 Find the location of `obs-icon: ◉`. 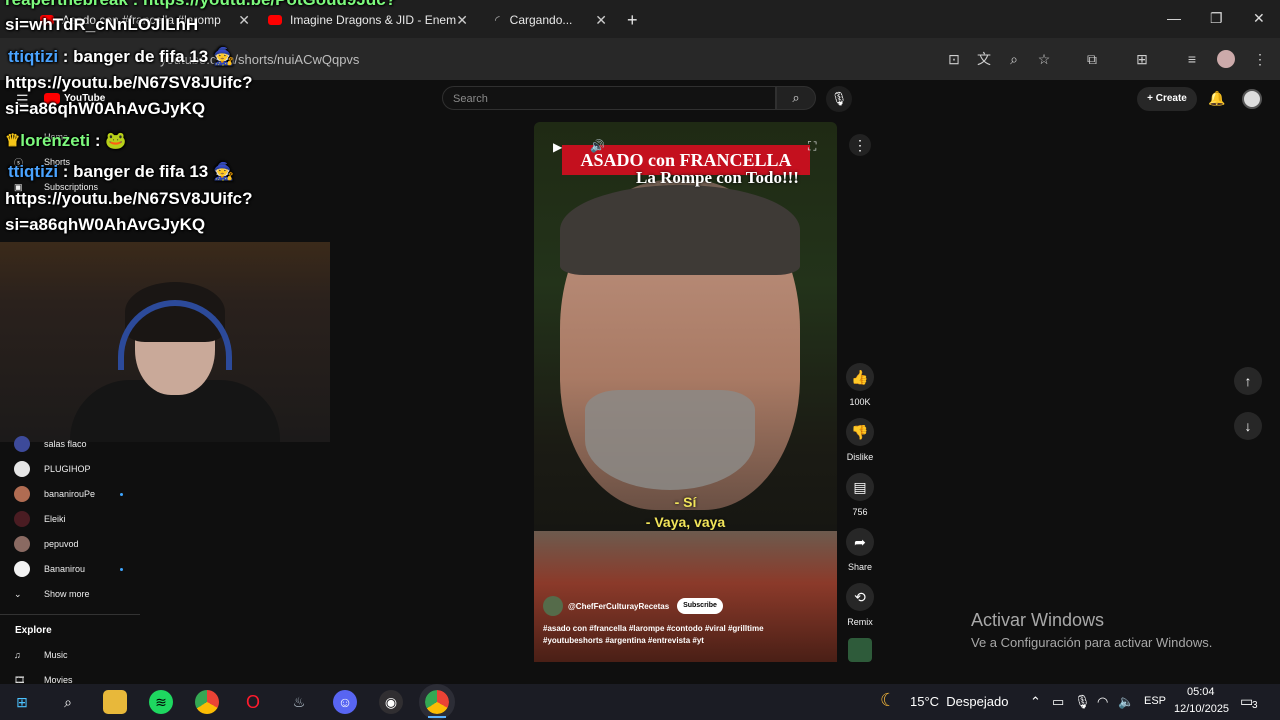

obs-icon: ◉ is located at coordinates (391, 702).